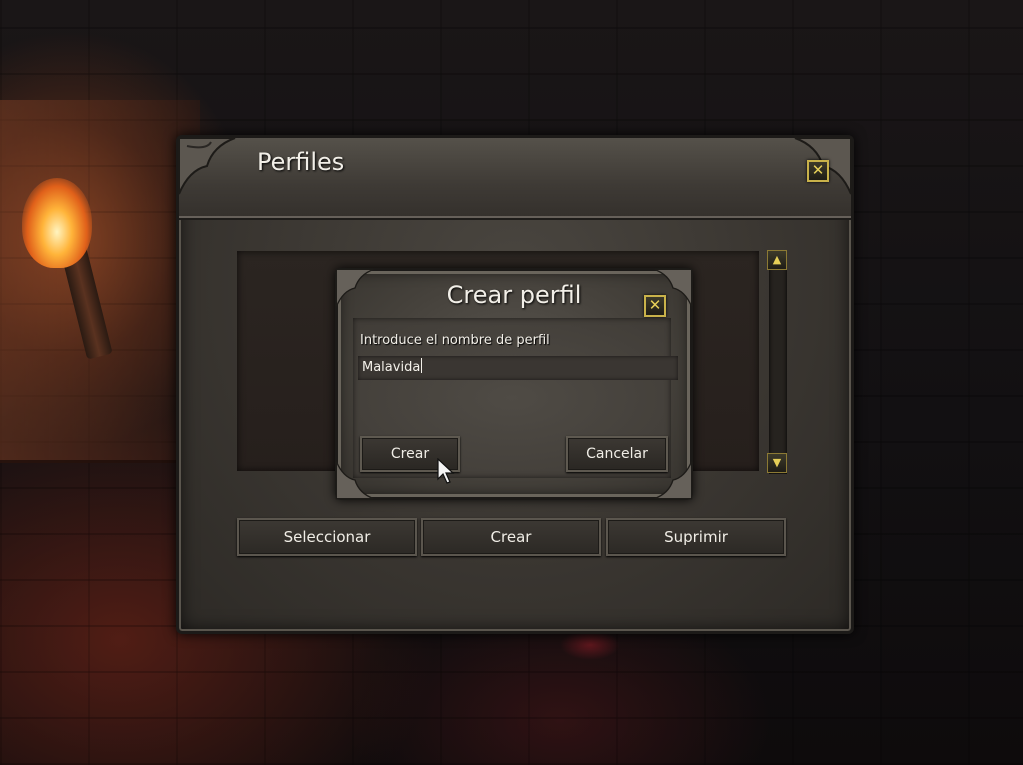  What do you see at coordinates (590, 645) in the screenshot?
I see `floor-debris` at bounding box center [590, 645].